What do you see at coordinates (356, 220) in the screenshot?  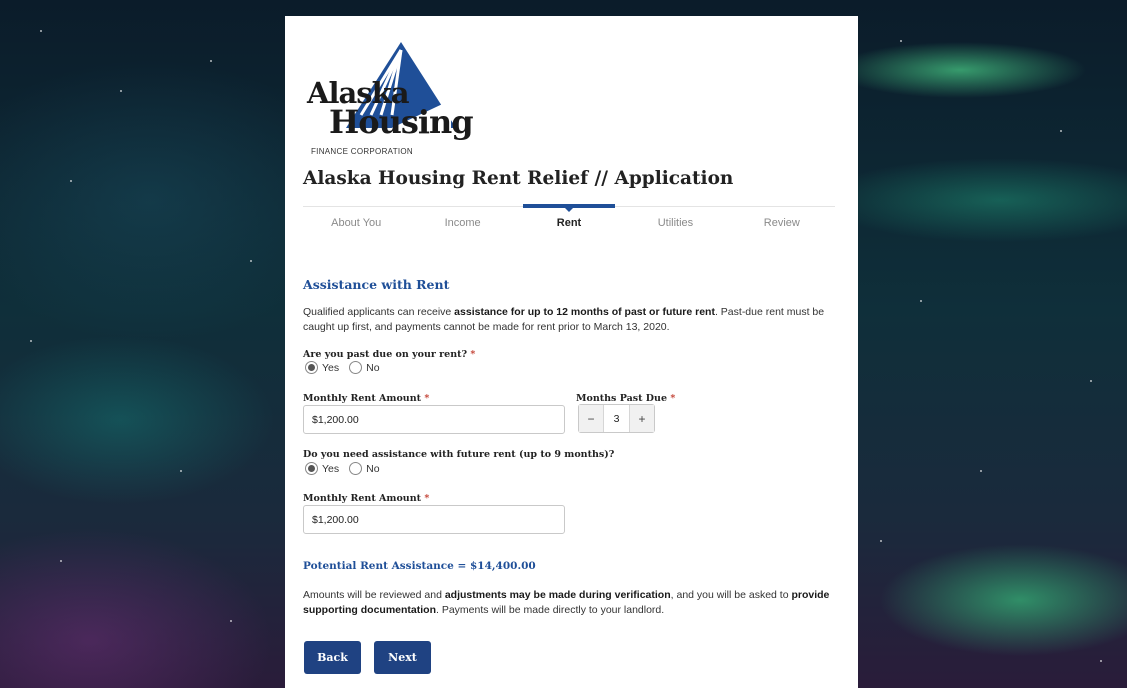 I see `tab-about-you: About You` at bounding box center [356, 220].